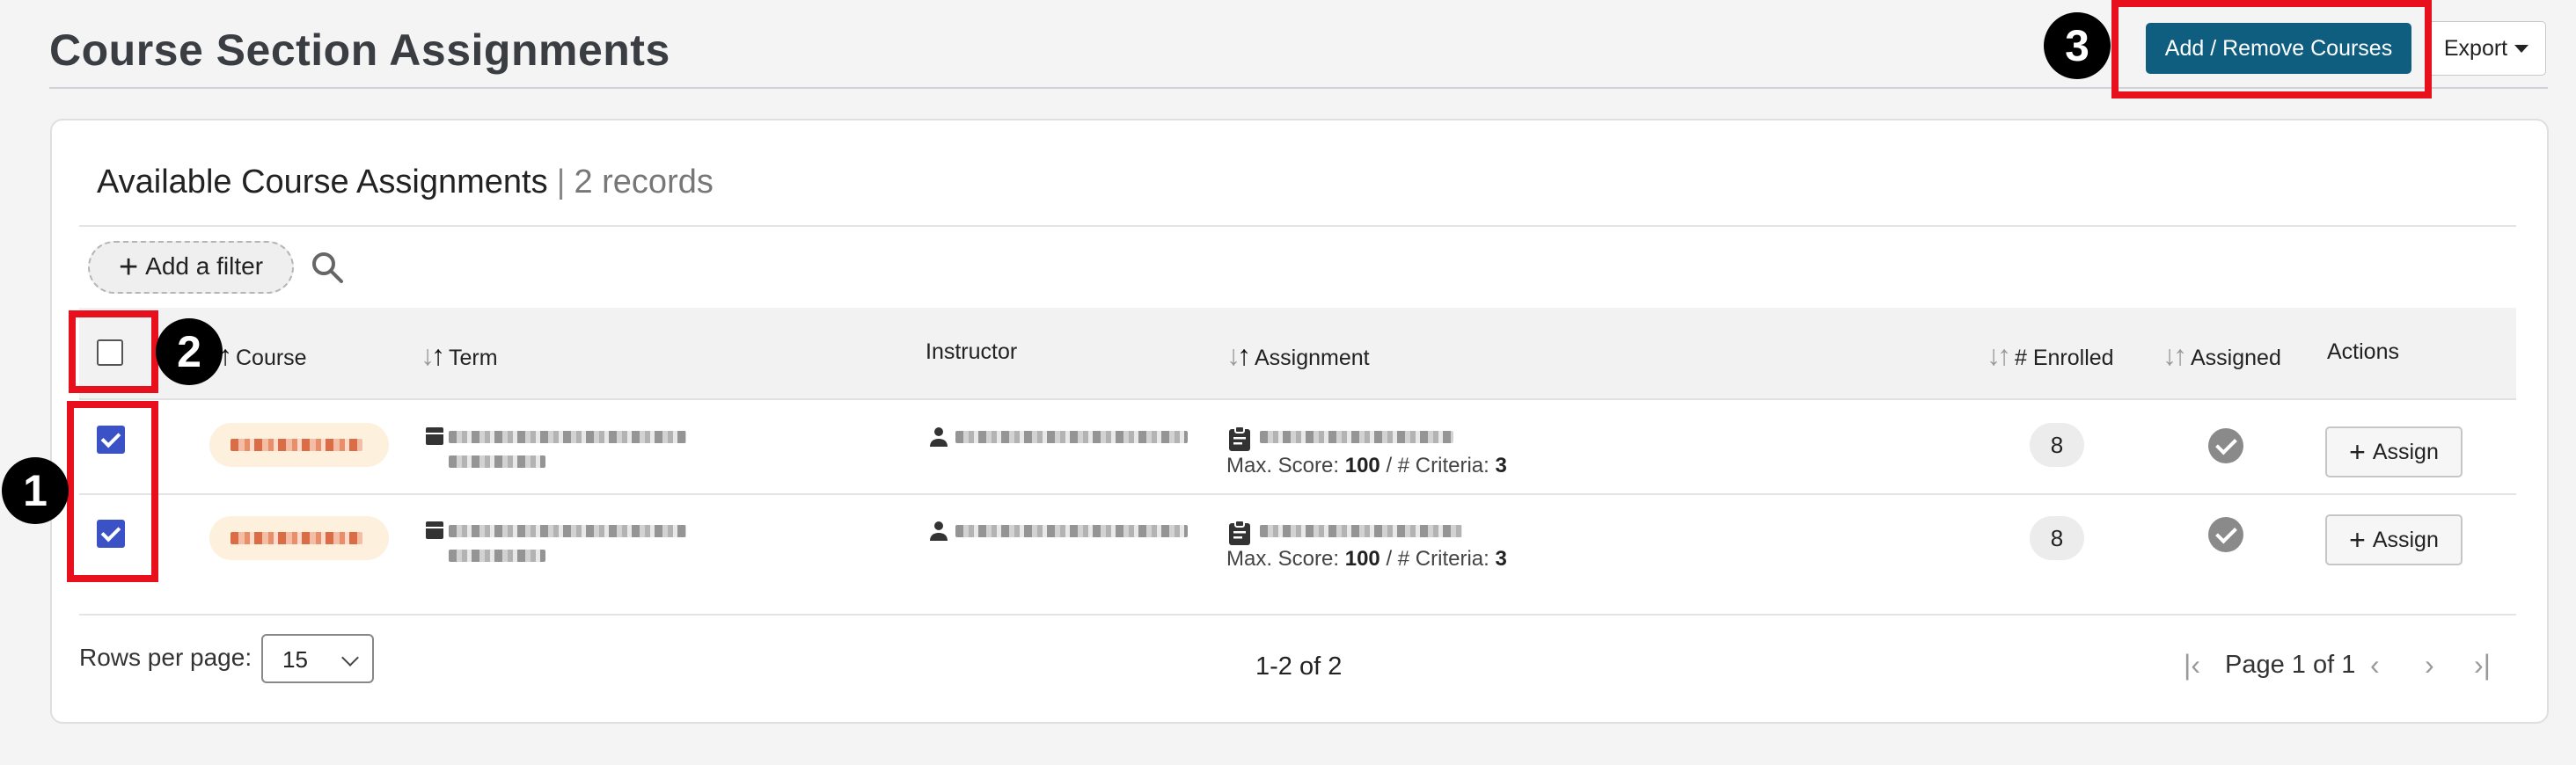 The image size is (2576, 765). Describe the element at coordinates (1297, 615) in the screenshot. I see `footer-divider` at that location.